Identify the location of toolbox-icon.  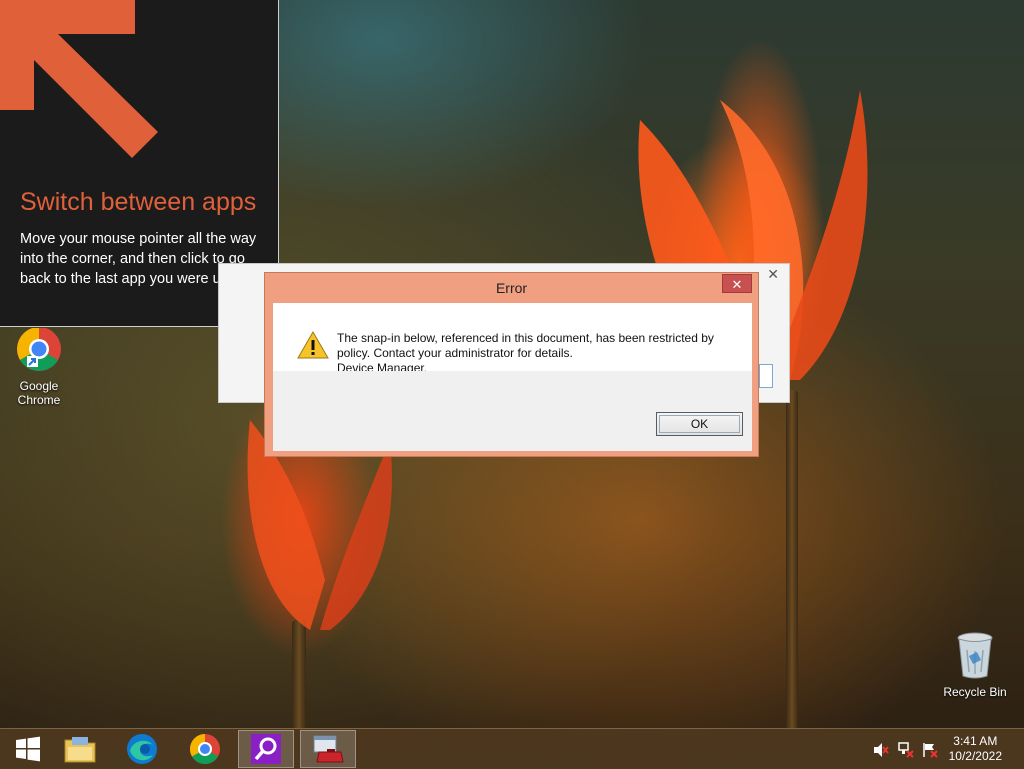
(328, 749).